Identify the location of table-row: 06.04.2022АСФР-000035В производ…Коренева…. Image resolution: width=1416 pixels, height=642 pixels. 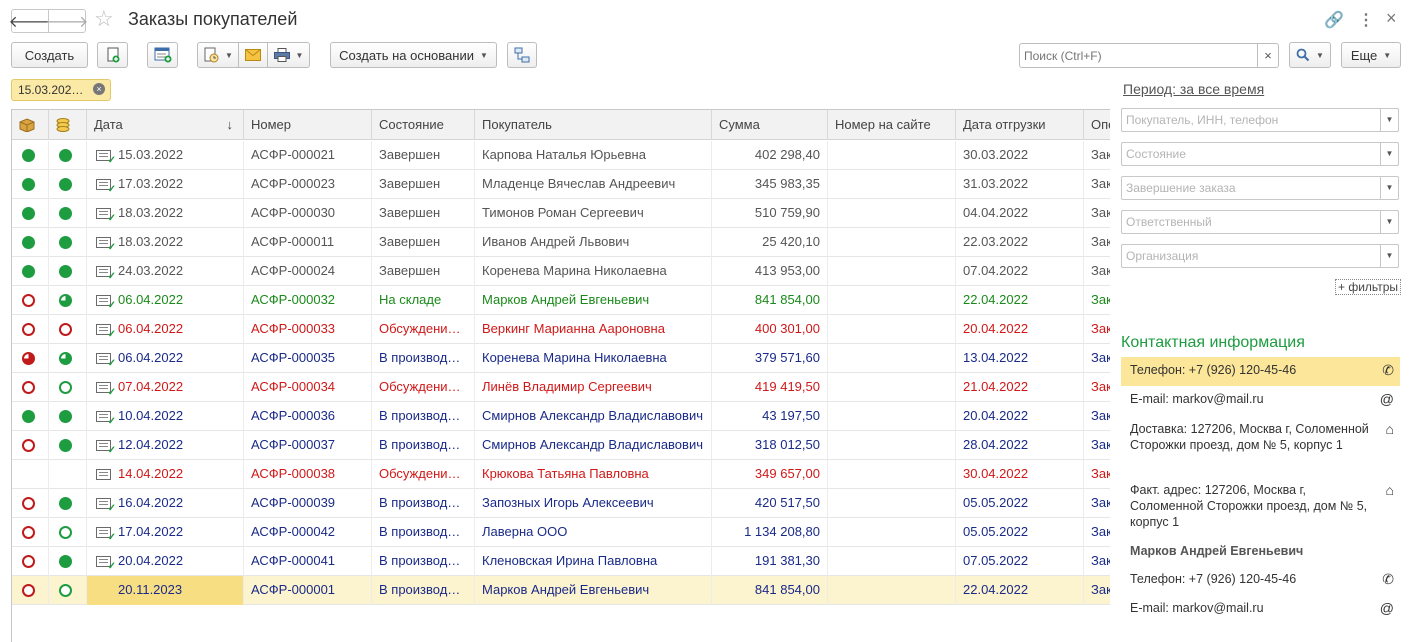
(561, 358).